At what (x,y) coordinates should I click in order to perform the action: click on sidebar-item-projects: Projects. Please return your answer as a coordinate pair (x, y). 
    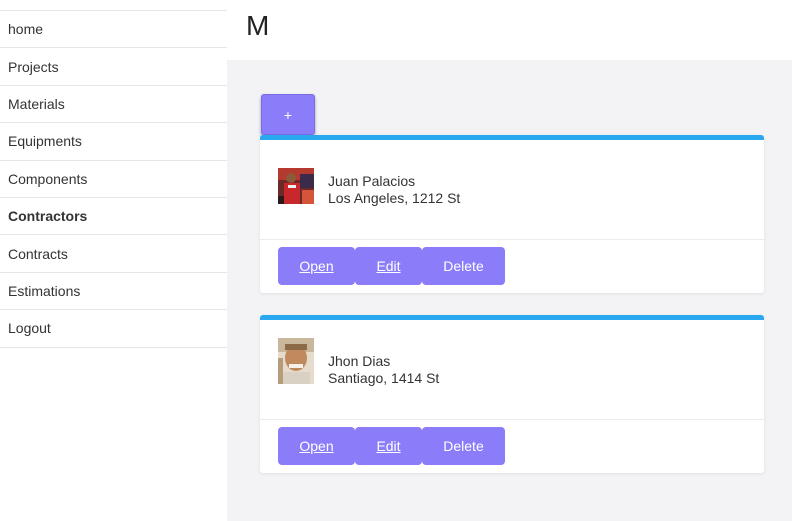
    Looking at the image, I should click on (113, 67).